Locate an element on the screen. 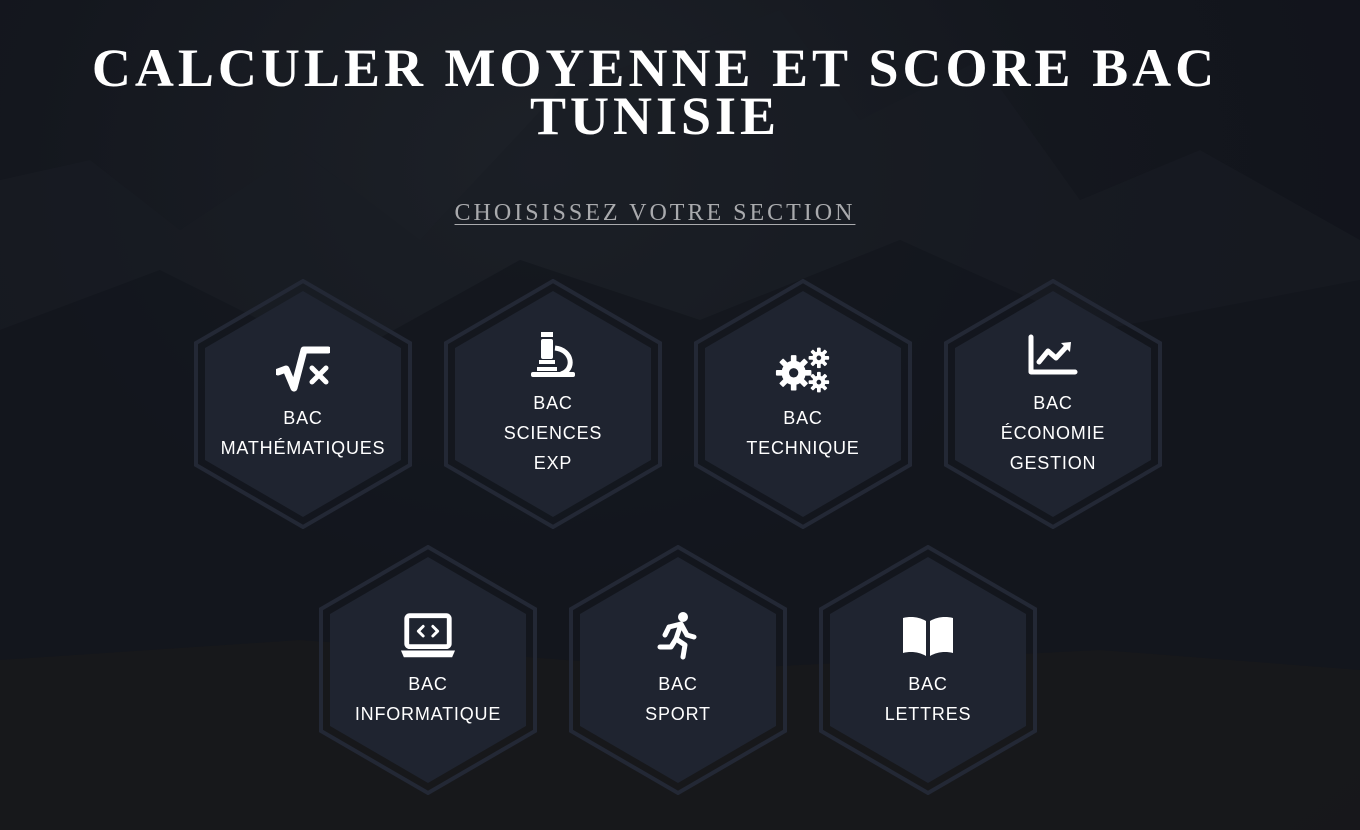 Image resolution: width=1360 pixels, height=830 pixels. choose-section-link: CHOISISSEZ VOTRE SECTION is located at coordinates (655, 213).